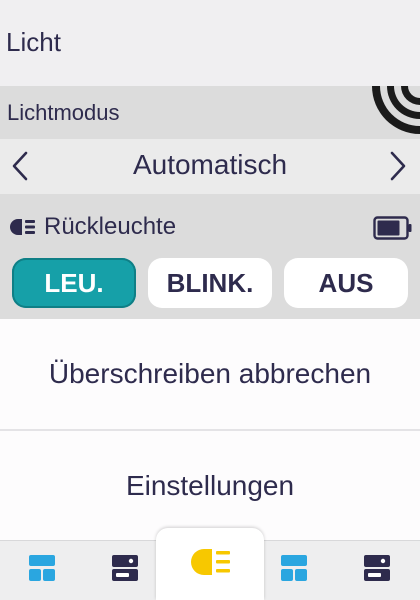 The image size is (420, 600). What do you see at coordinates (346, 283) in the screenshot?
I see `rear-light-off-button: AUS` at bounding box center [346, 283].